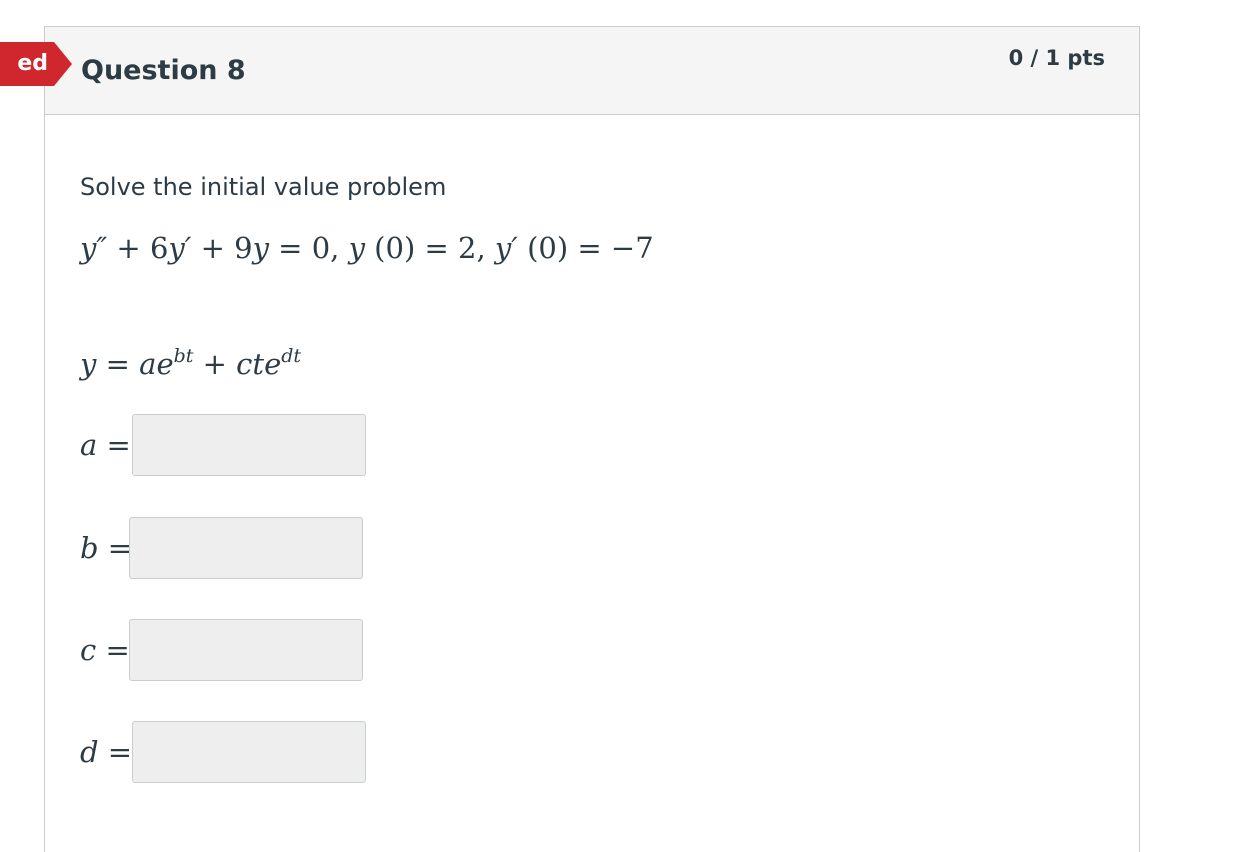 This screenshot has height=852, width=1244. I want to click on answer-label-d: d =, so click(106, 752).